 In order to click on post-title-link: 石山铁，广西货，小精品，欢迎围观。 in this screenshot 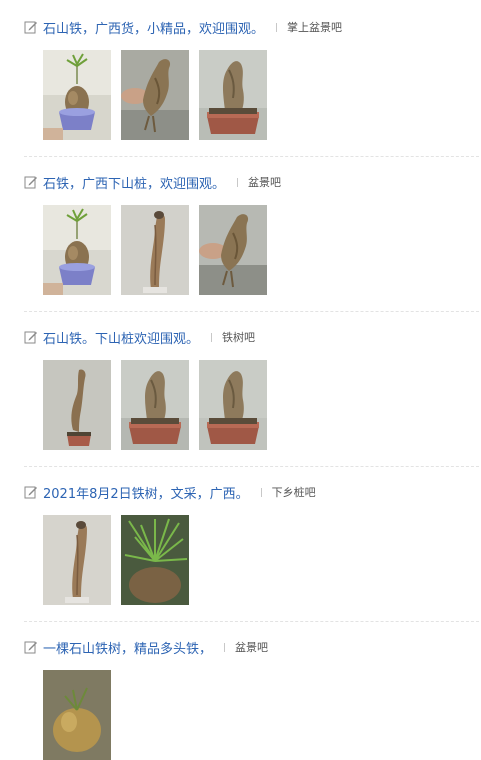, I will do `click(153, 27)`.